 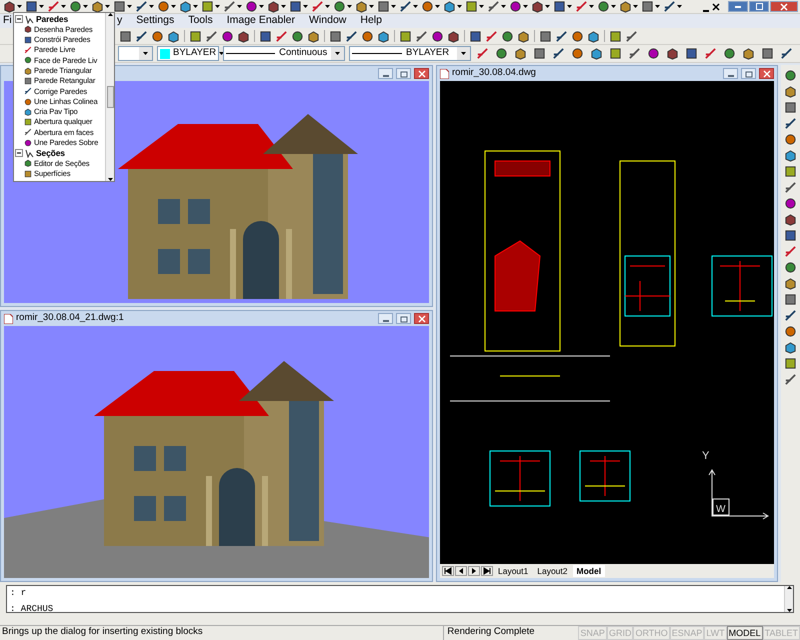 What do you see at coordinates (513, 571) in the screenshot?
I see `layout-tab: Layout1` at bounding box center [513, 571].